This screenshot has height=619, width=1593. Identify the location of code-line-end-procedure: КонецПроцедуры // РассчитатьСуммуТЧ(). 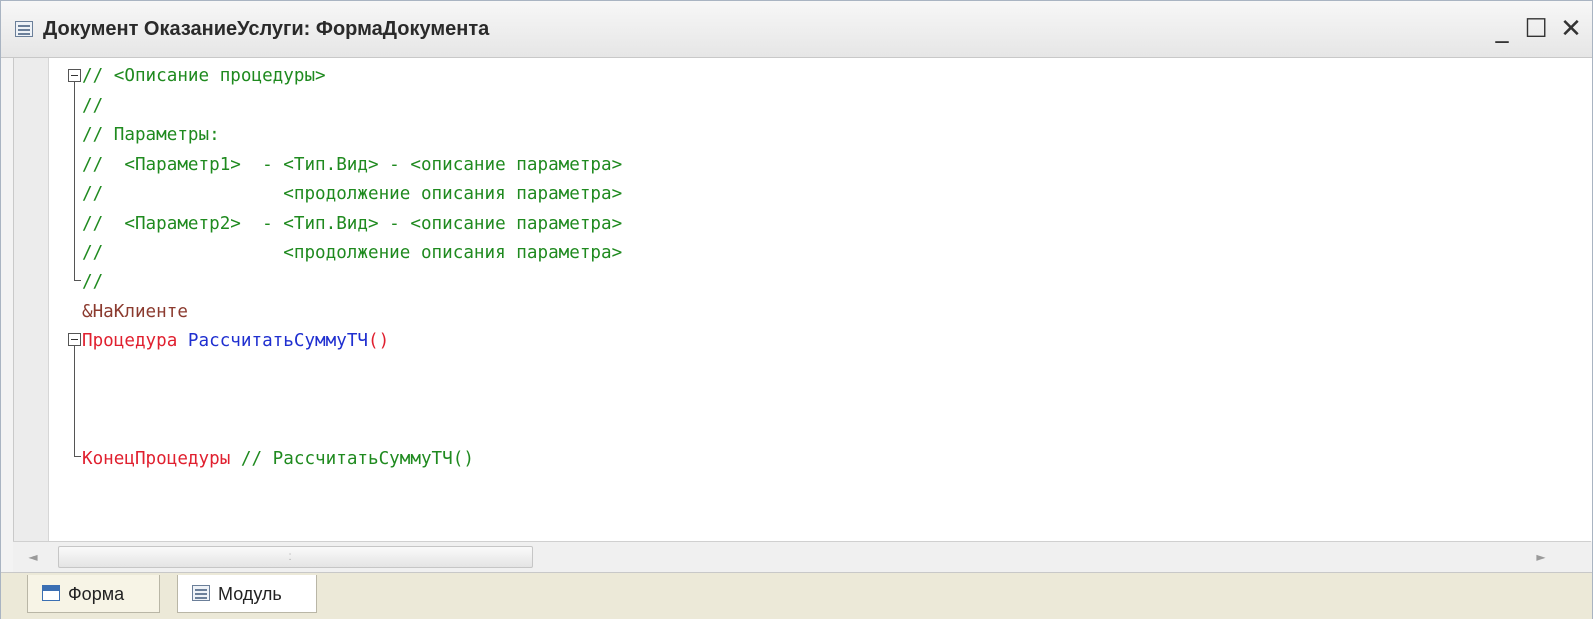
(278, 459).